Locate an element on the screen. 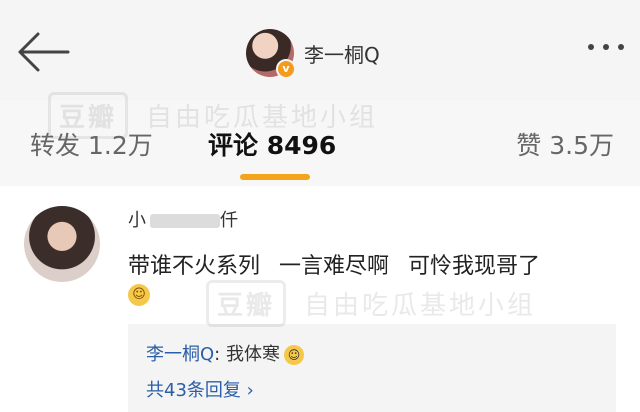 Image resolution: width=640 pixels, height=412 pixels. view-replies-link: 共43条回复 › is located at coordinates (200, 389).